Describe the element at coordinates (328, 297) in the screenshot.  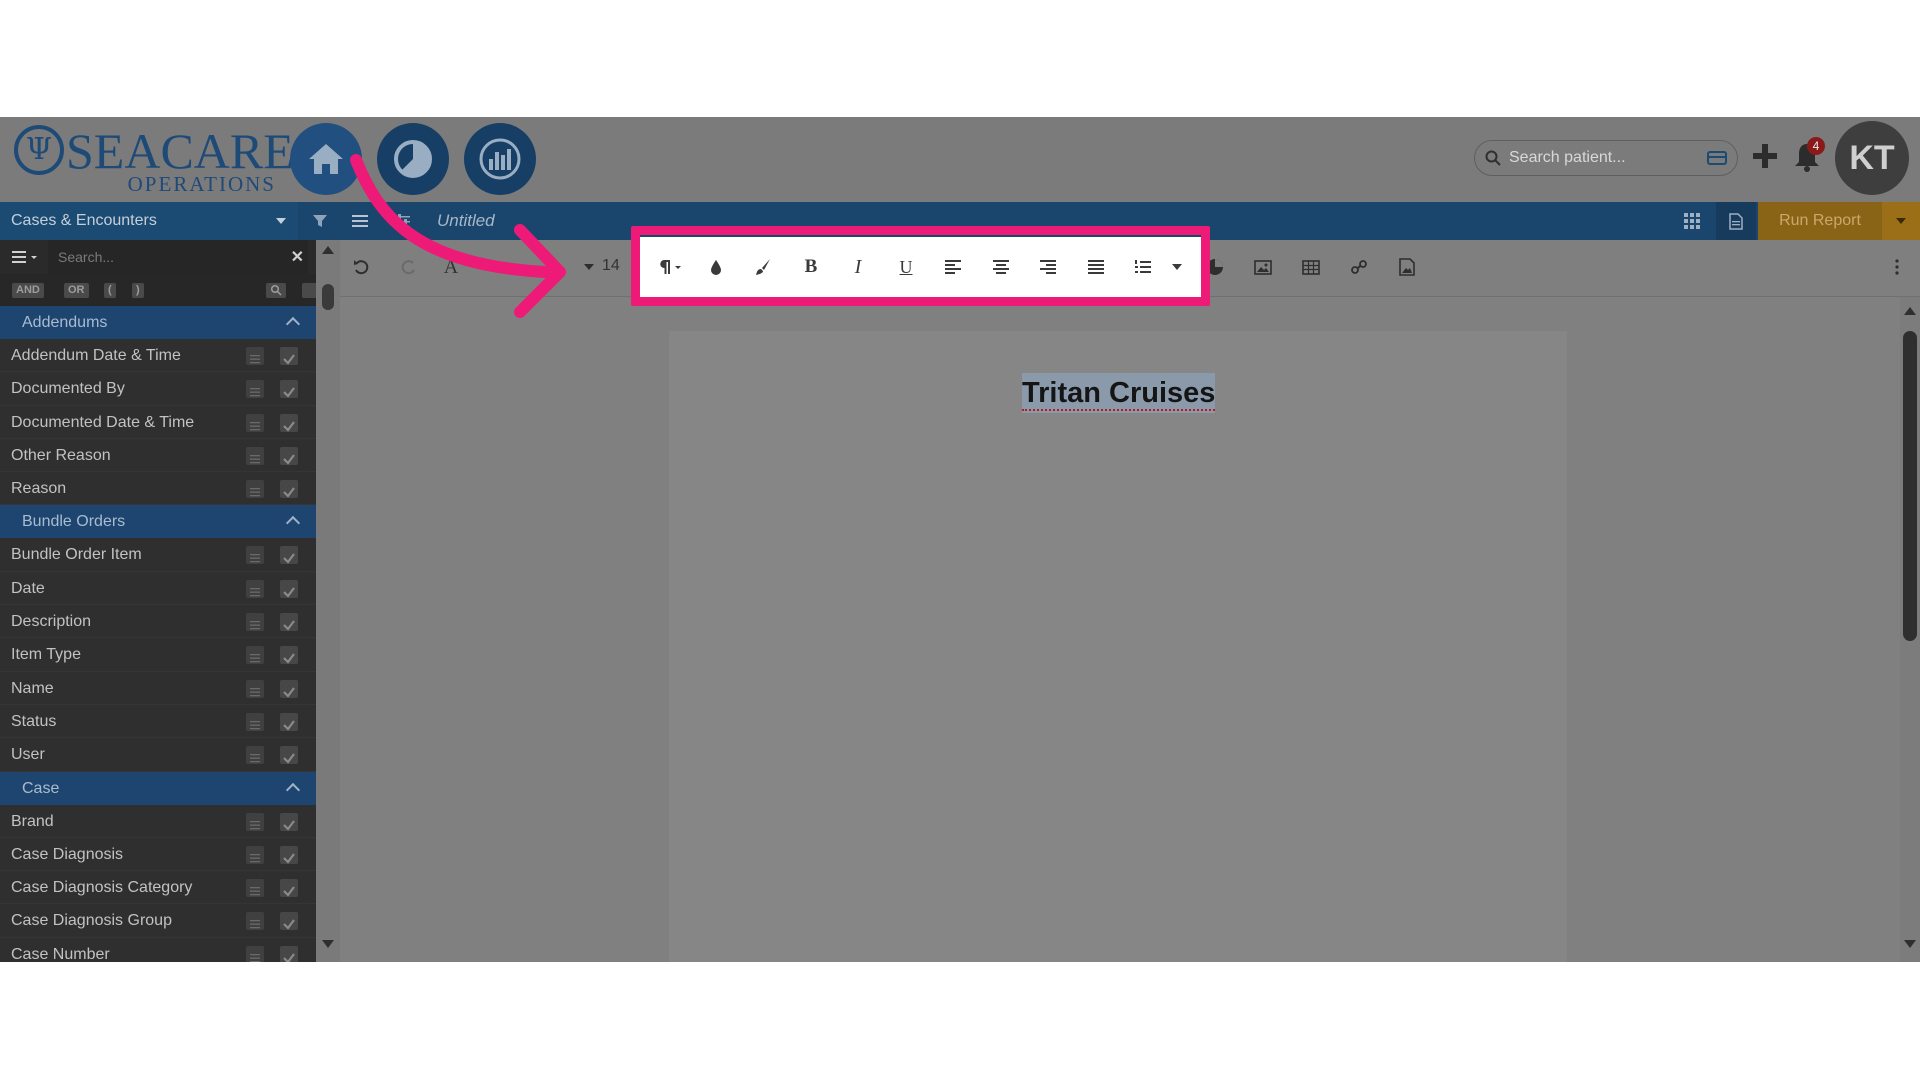
I see `sidebar-scroll-thumb` at that location.